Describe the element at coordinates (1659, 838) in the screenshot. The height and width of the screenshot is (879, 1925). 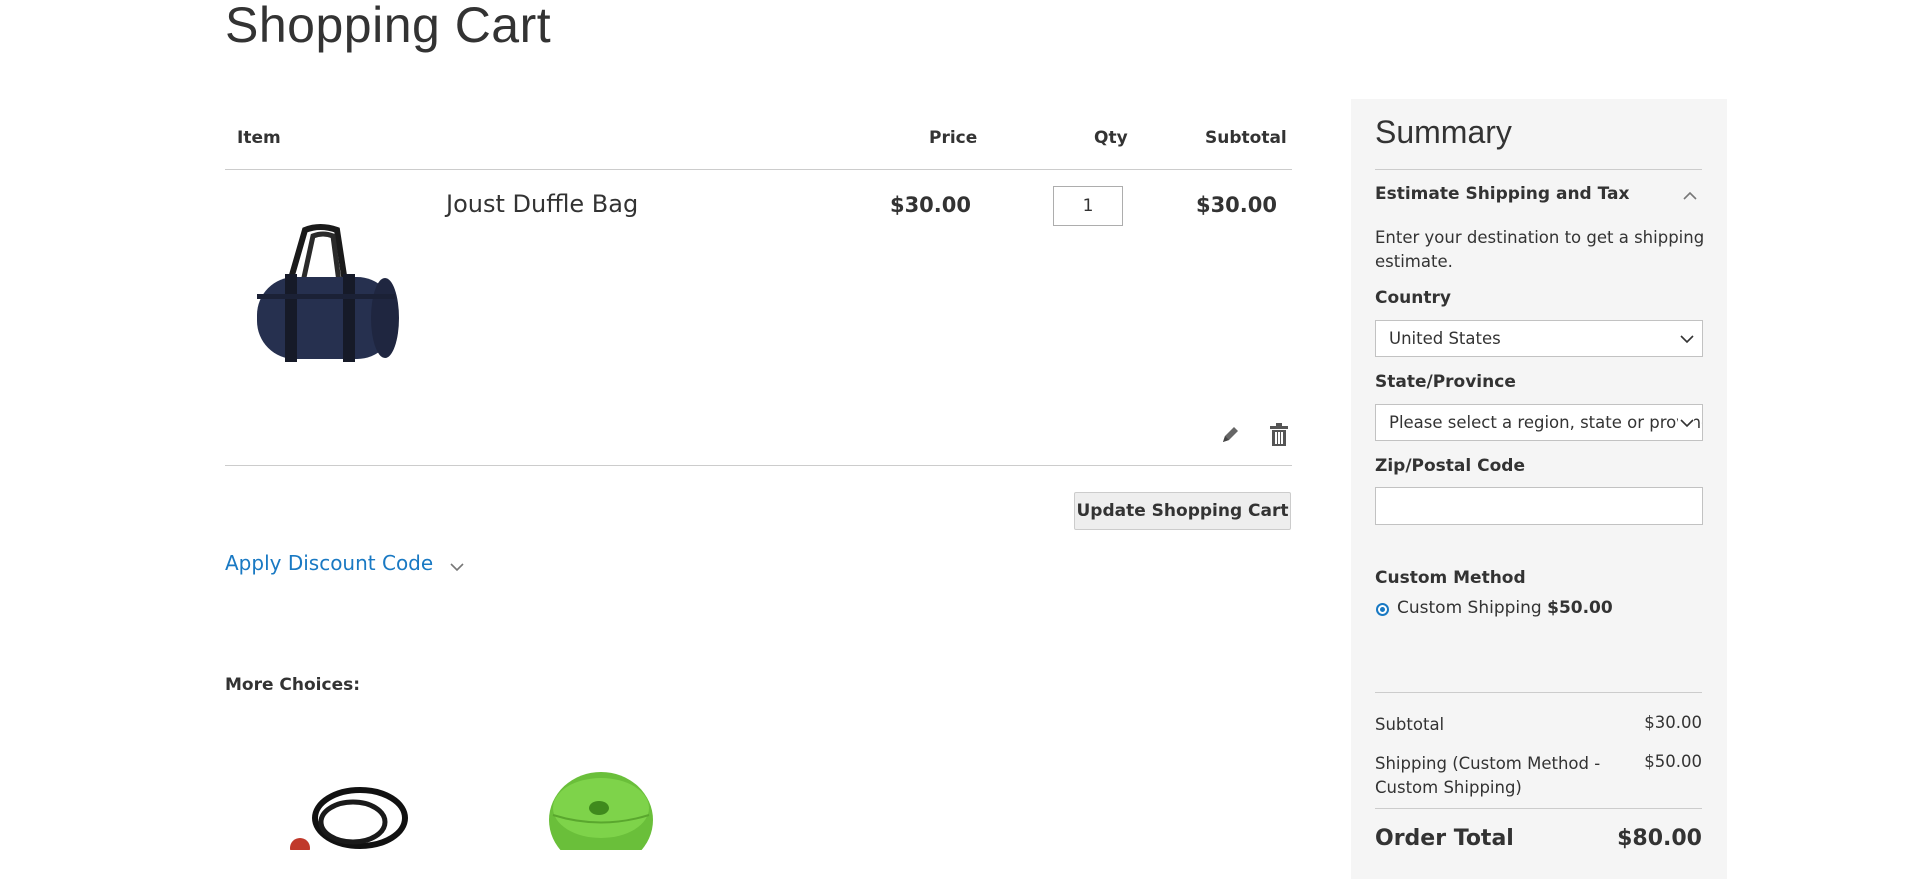
I see `order-total-value: $80.00` at that location.